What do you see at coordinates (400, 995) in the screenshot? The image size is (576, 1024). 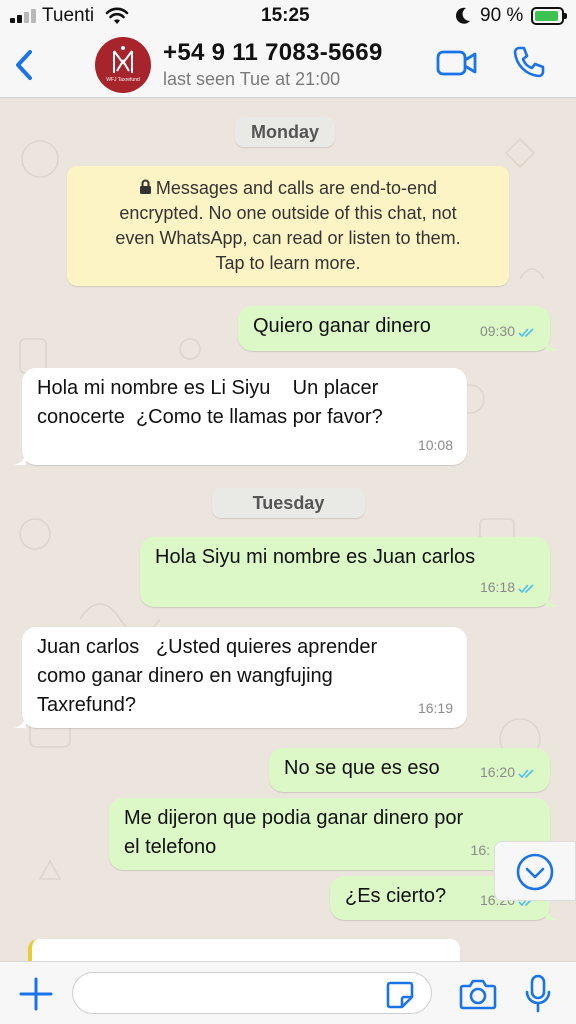 I see `sticker-button` at bounding box center [400, 995].